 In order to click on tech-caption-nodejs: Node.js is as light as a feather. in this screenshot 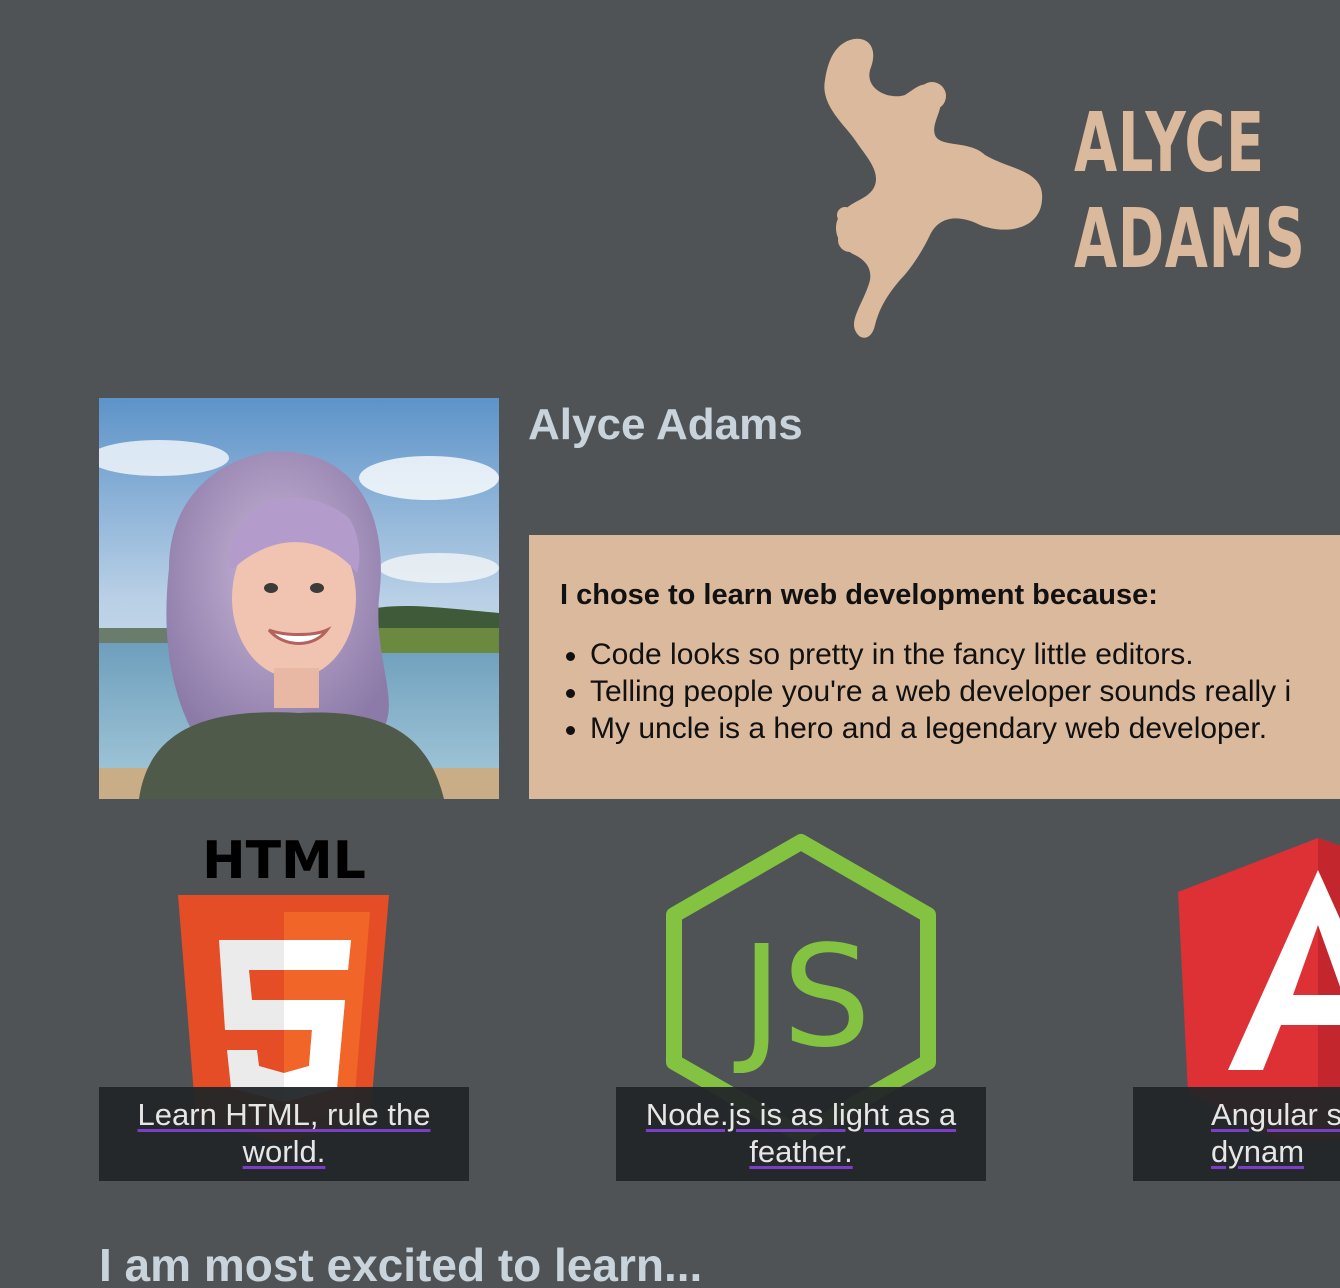, I will do `click(801, 1134)`.